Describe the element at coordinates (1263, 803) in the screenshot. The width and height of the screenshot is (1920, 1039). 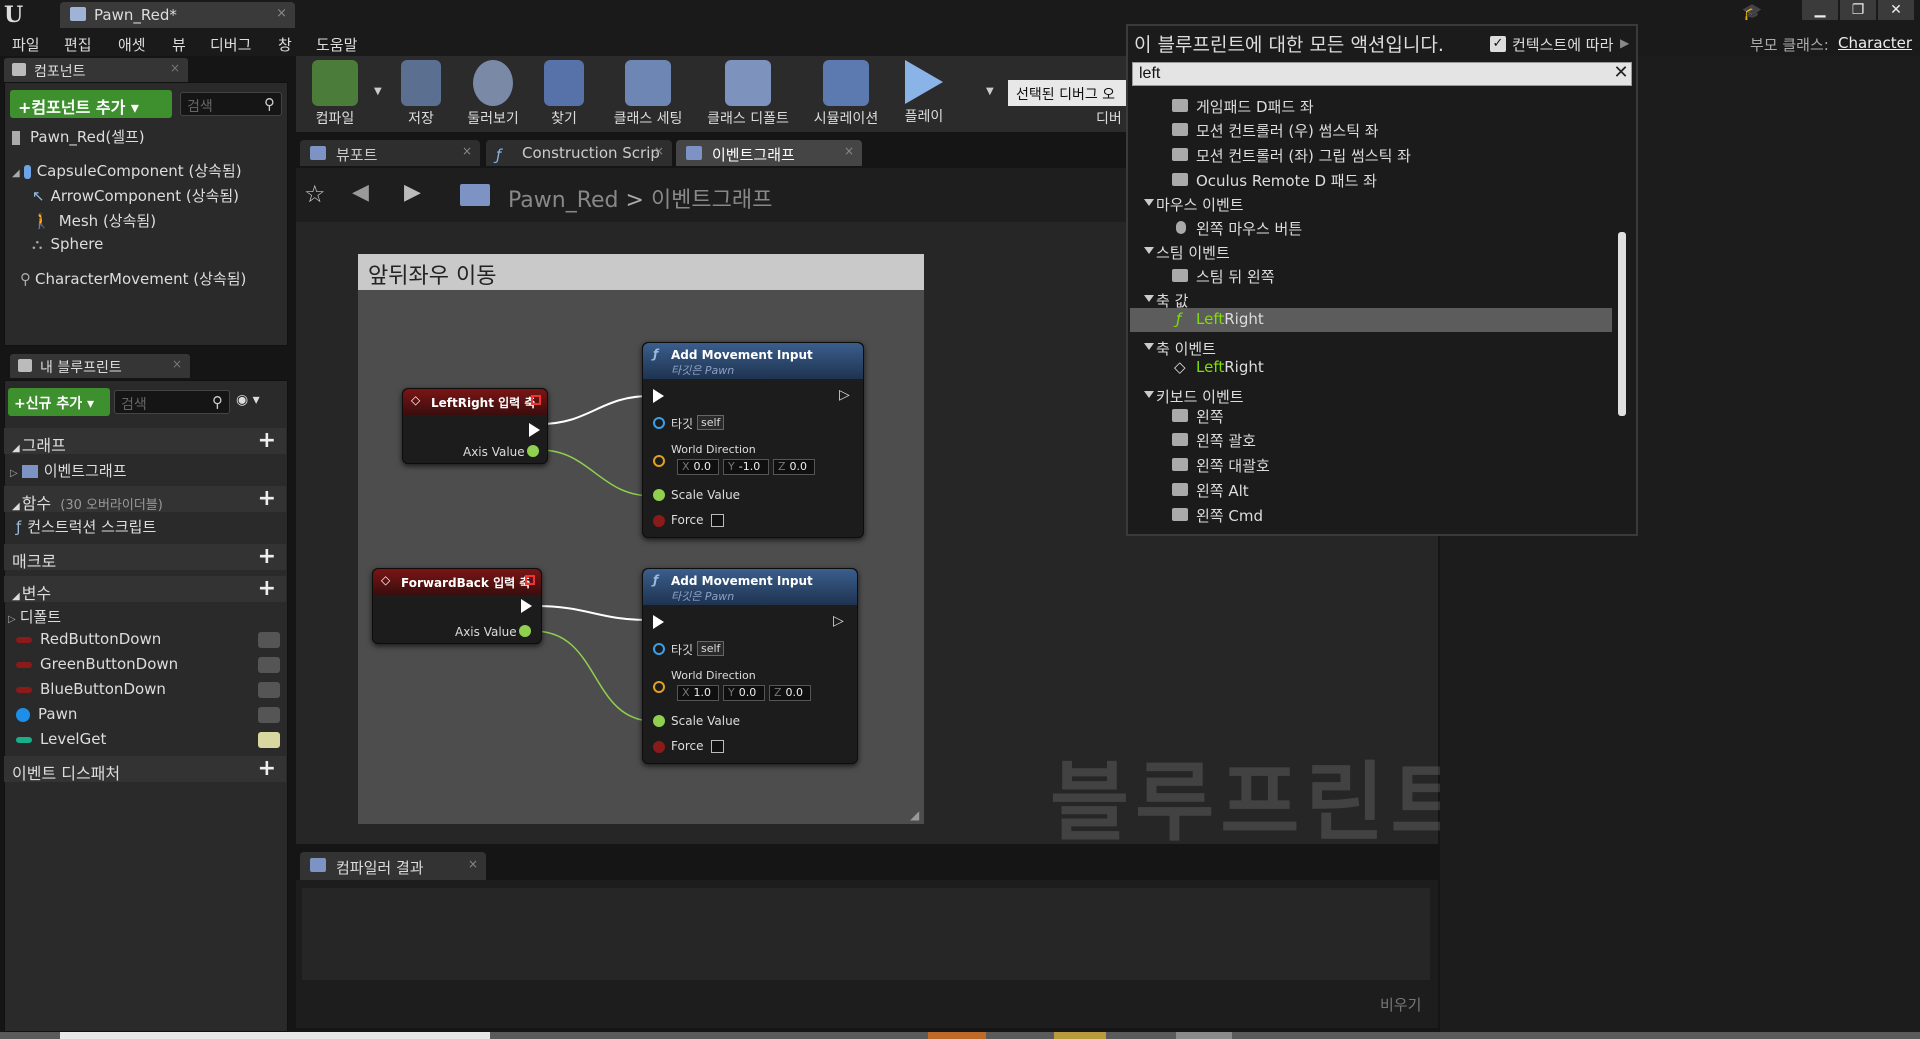
I see `blueprint-watermark: 블루프린트` at that location.